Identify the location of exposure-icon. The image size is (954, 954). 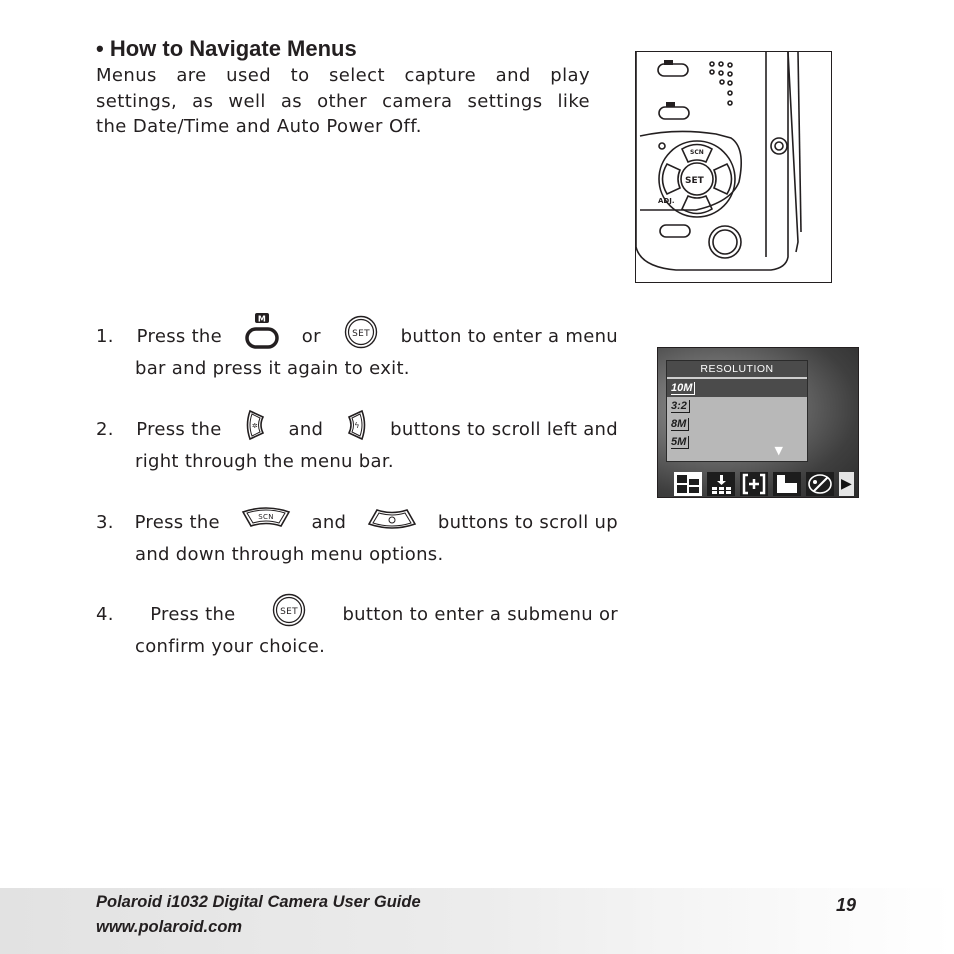
(787, 484).